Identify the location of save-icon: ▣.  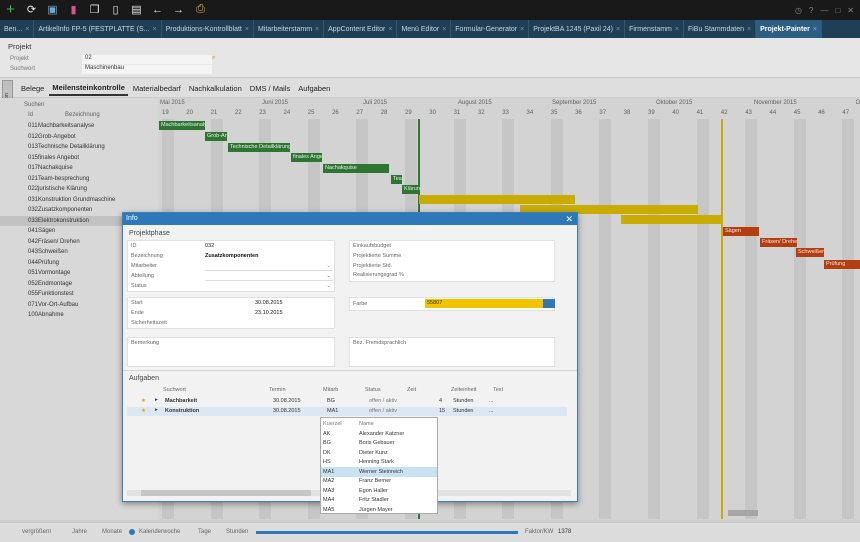
(52, 9).